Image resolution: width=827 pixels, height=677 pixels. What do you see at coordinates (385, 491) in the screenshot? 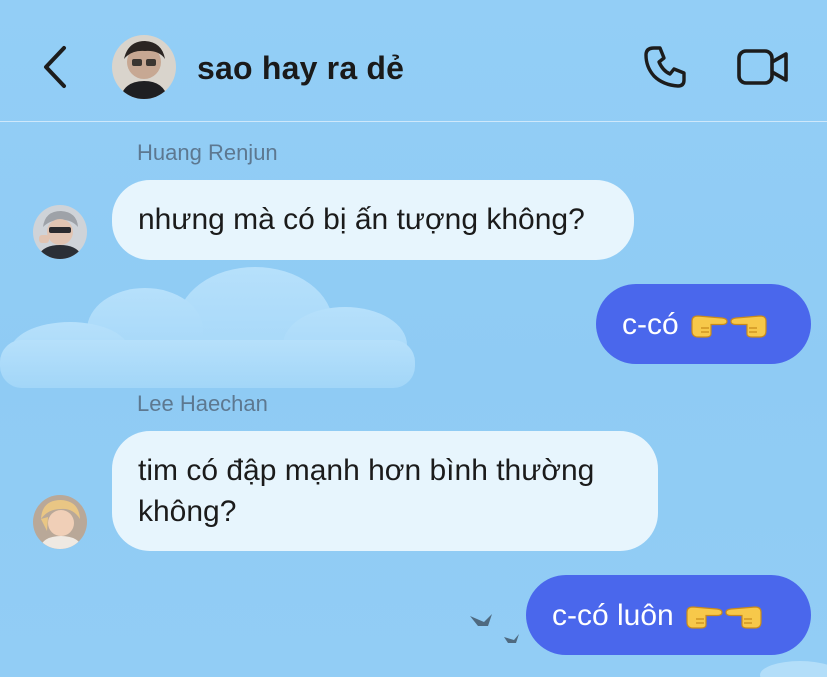
I see `message-bubble-incoming: tim có đập mạnh hơn bình thường không?` at bounding box center [385, 491].